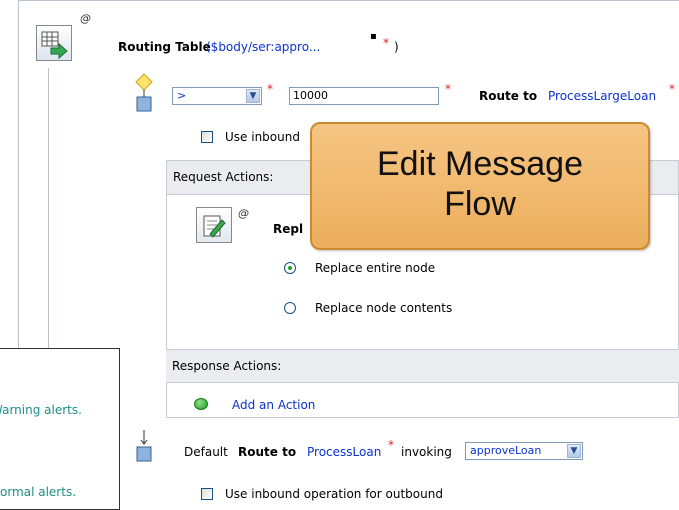 Image resolution: width=679 pixels, height=510 pixels. Describe the element at coordinates (41, 410) in the screenshot. I see `warning-alerts-text: Warning alerts.` at that location.